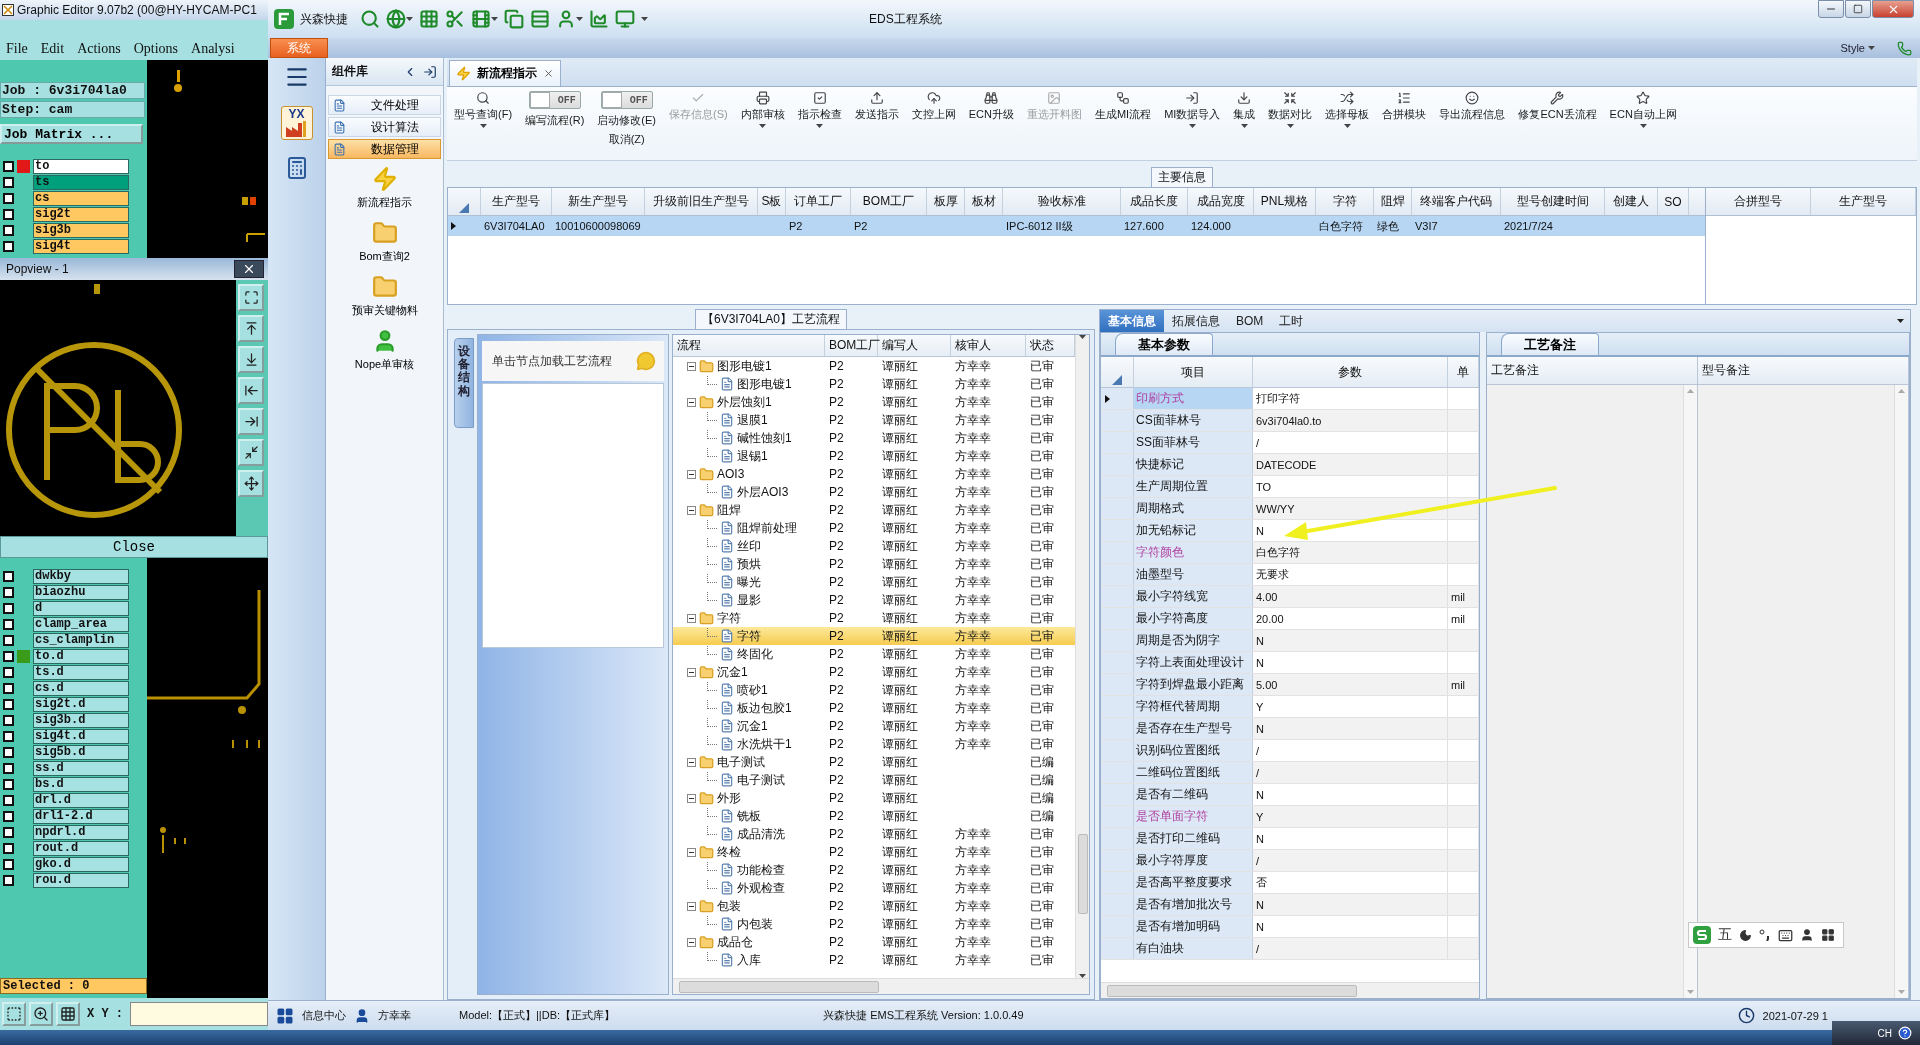 The image size is (1920, 1045). What do you see at coordinates (1193, 706) in the screenshot?
I see `param-name: 字符框代替周期` at bounding box center [1193, 706].